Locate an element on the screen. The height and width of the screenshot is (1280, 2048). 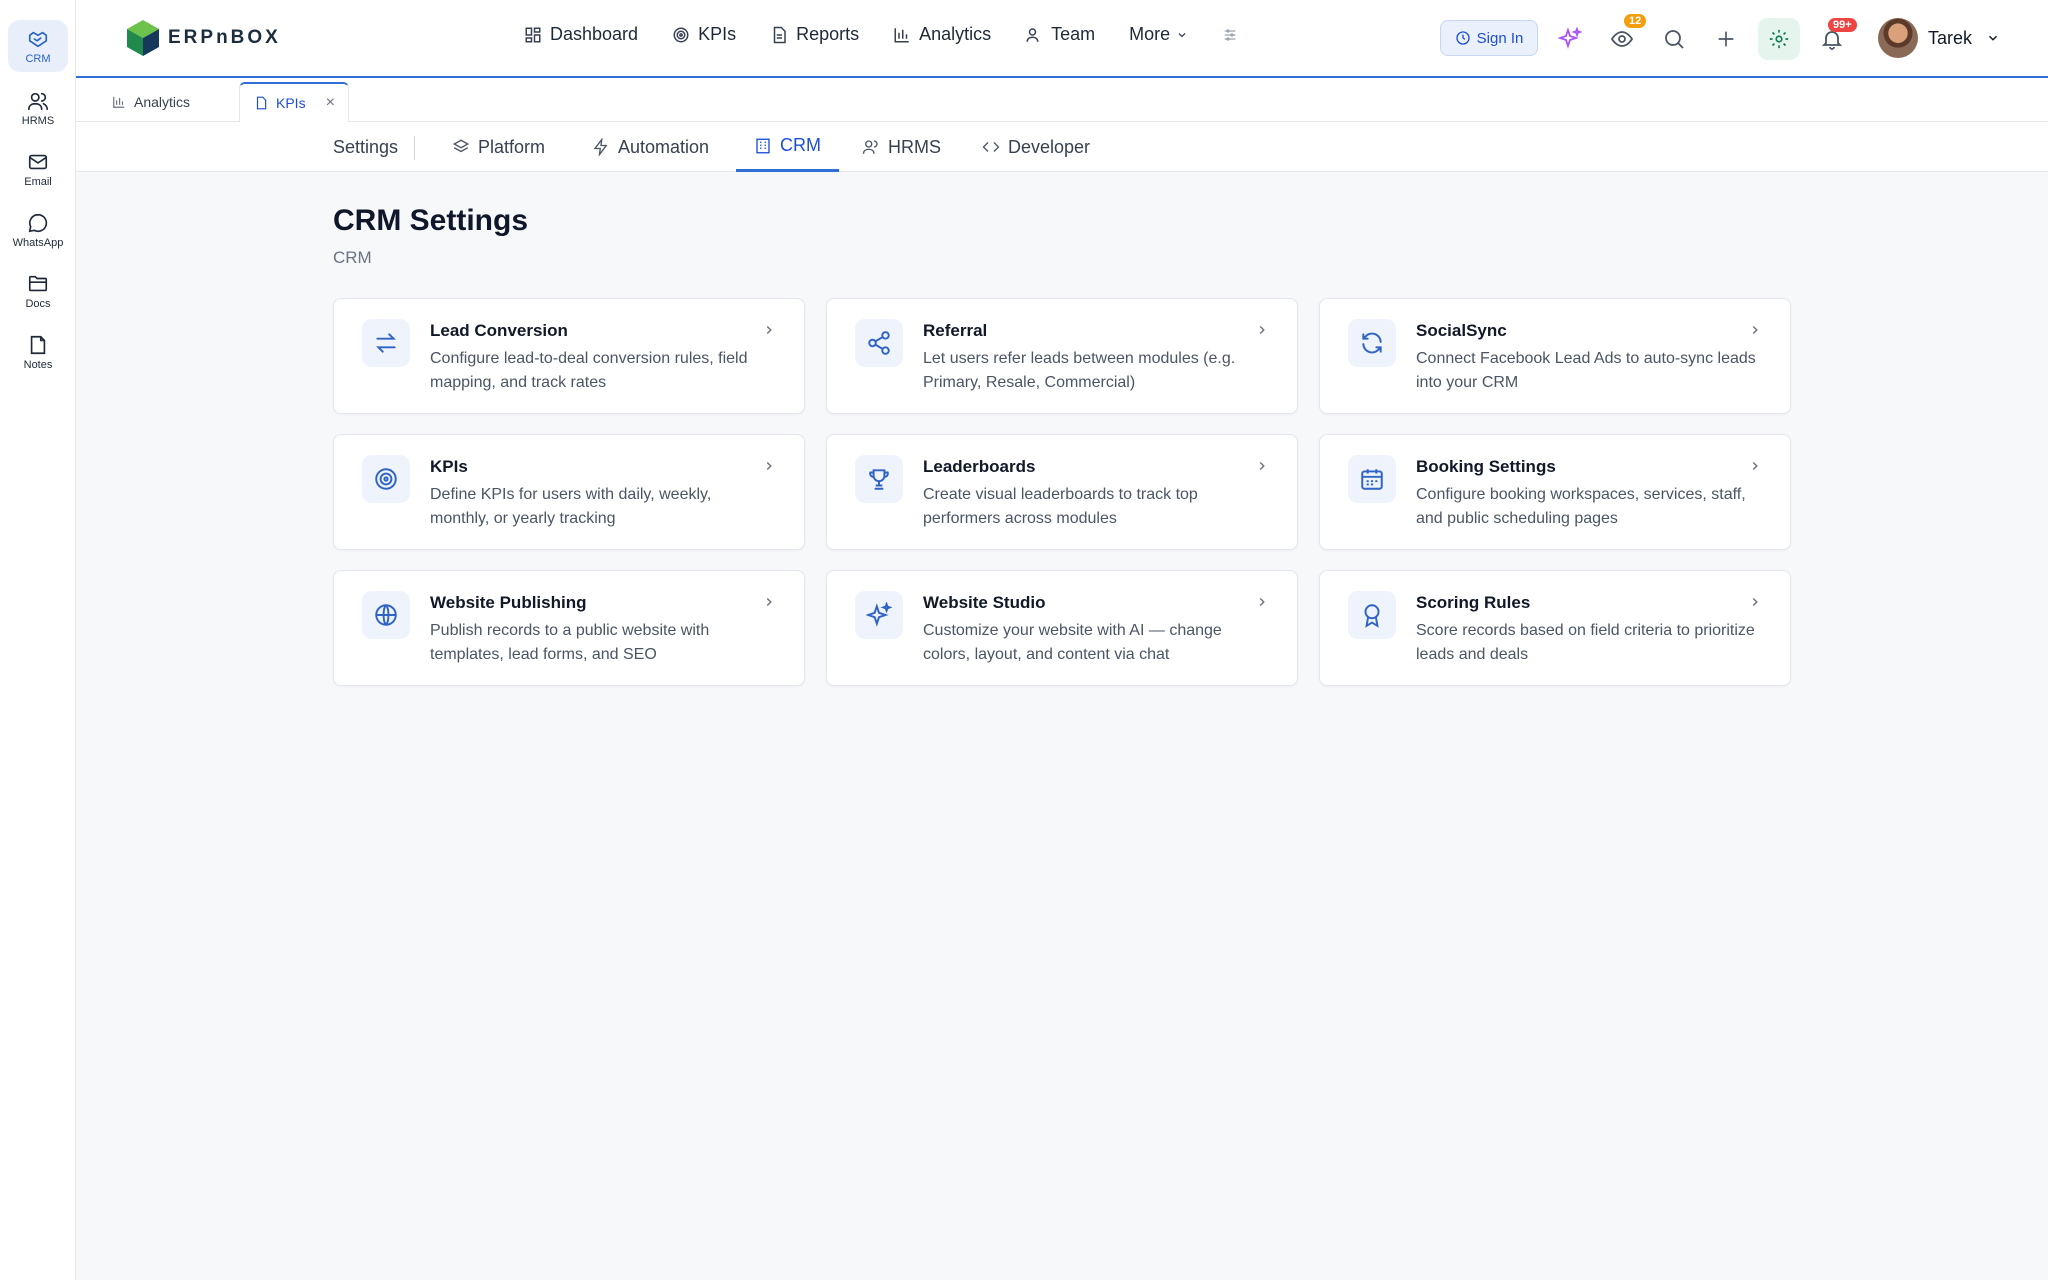
plus-icon is located at coordinates (1726, 39).